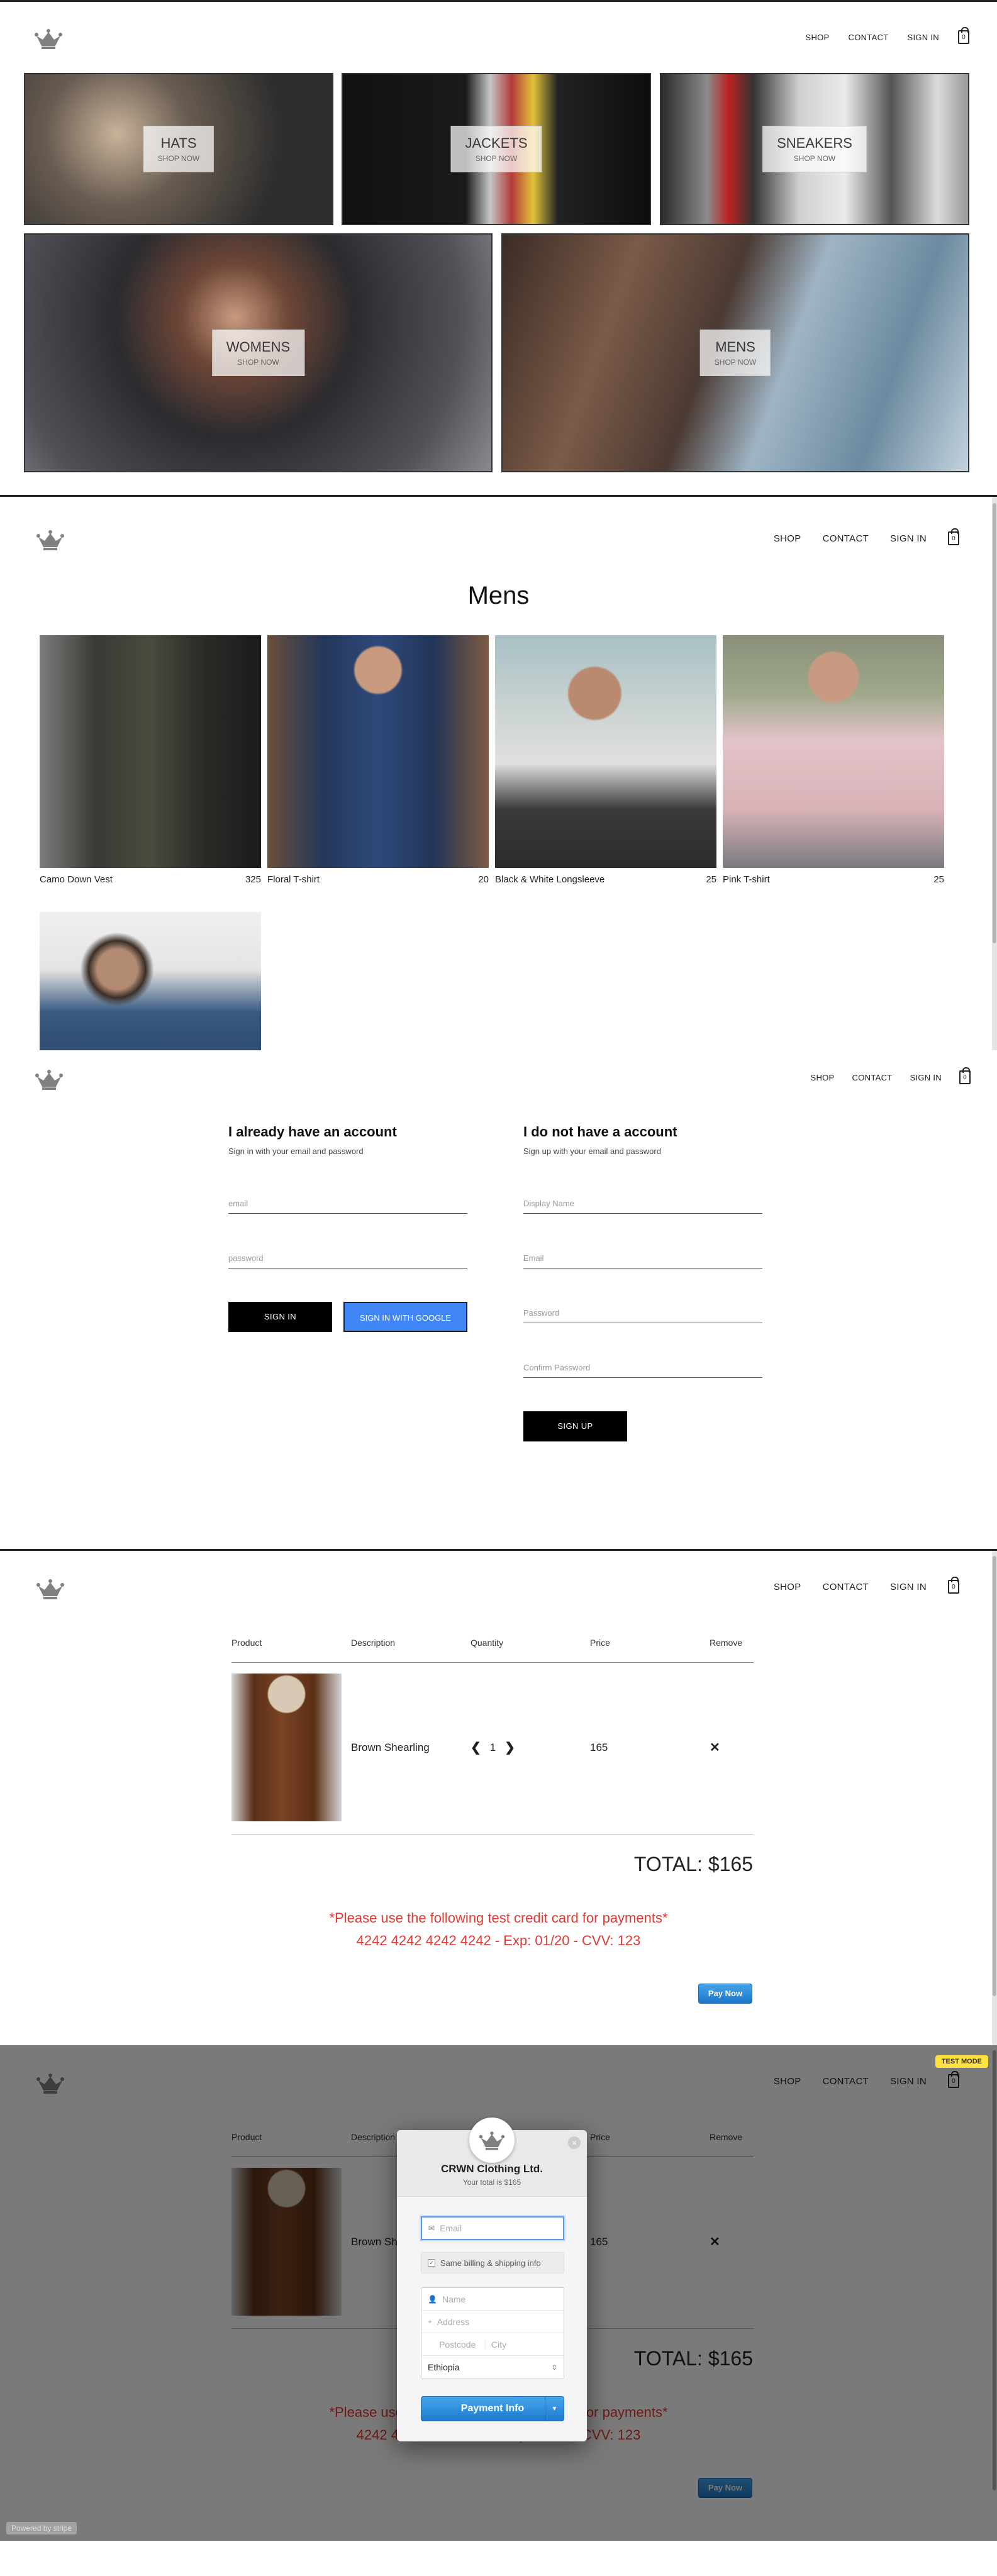 This screenshot has width=997, height=2576. What do you see at coordinates (76, 879) in the screenshot?
I see `product-name: Camo Down Vest` at bounding box center [76, 879].